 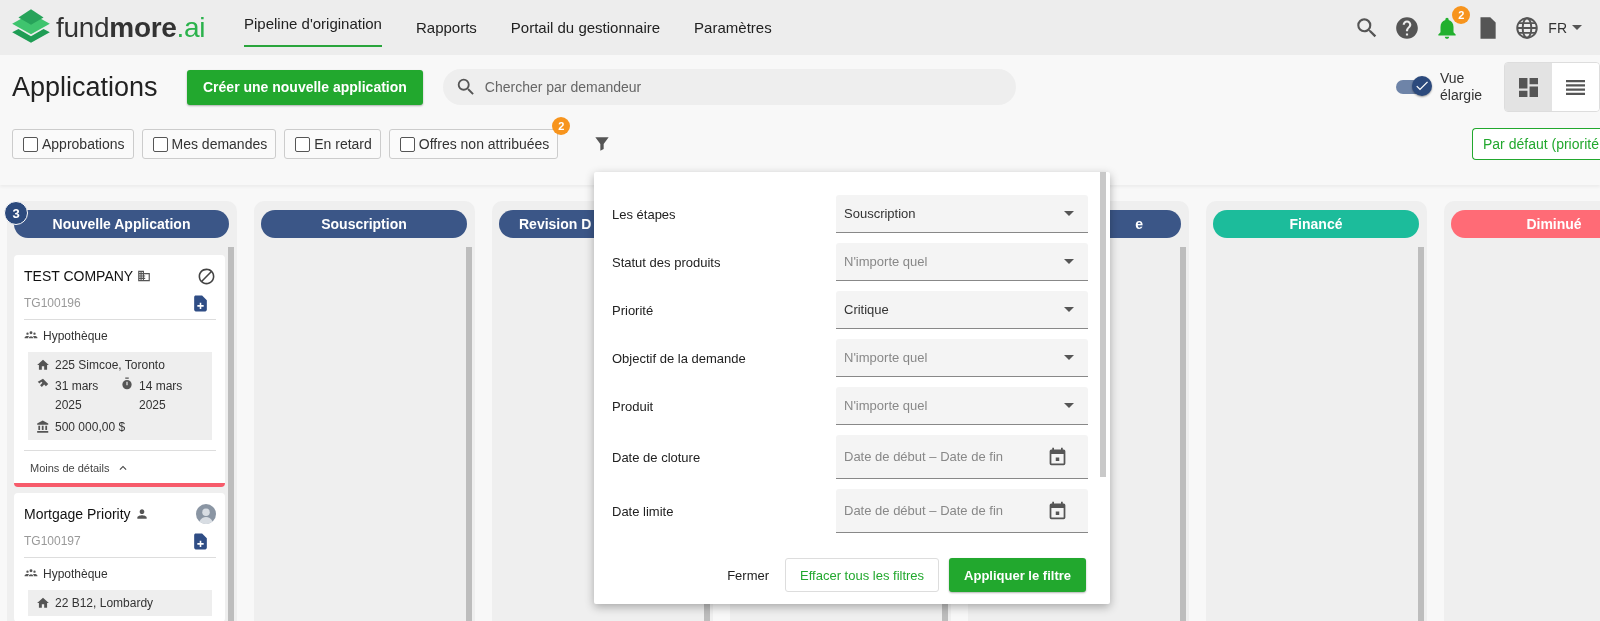 I want to click on filter-chip: Offres non attribuées, so click(x=473, y=144).